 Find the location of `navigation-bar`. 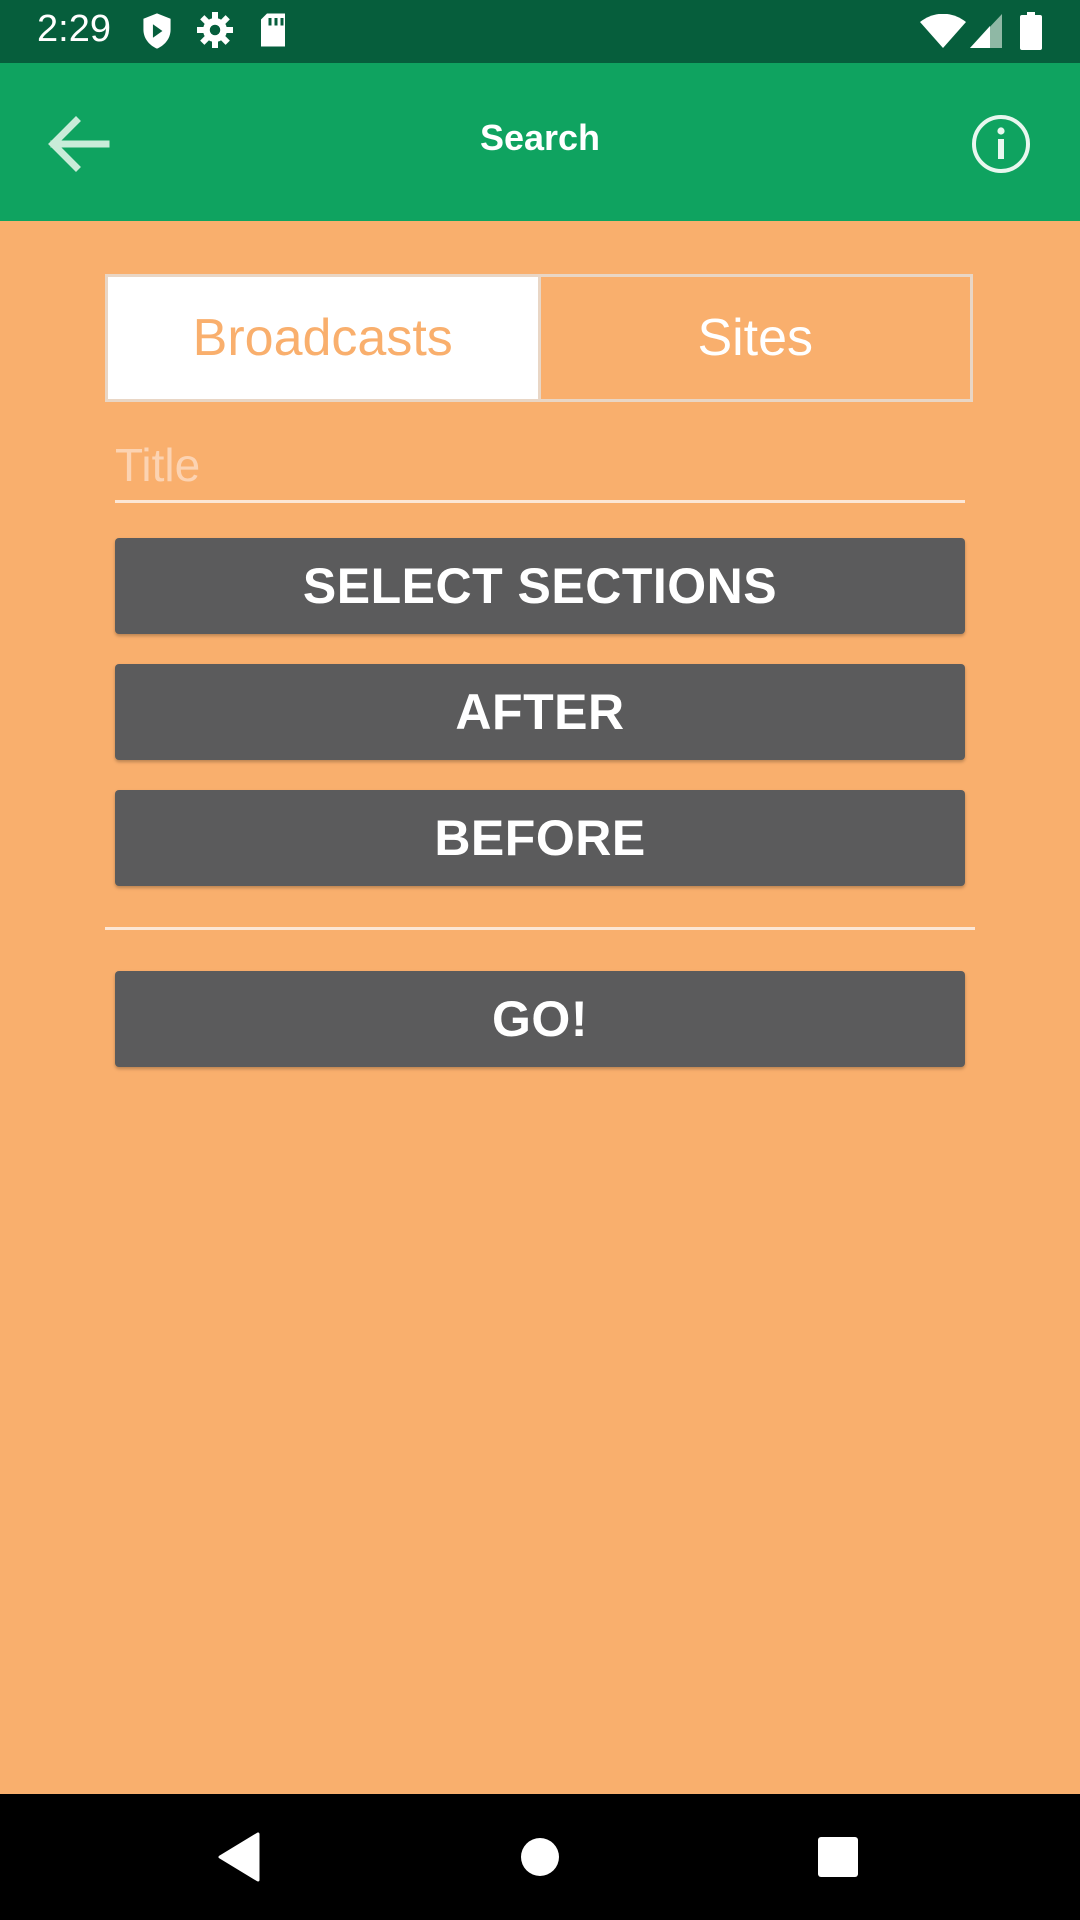

navigation-bar is located at coordinates (540, 1857).